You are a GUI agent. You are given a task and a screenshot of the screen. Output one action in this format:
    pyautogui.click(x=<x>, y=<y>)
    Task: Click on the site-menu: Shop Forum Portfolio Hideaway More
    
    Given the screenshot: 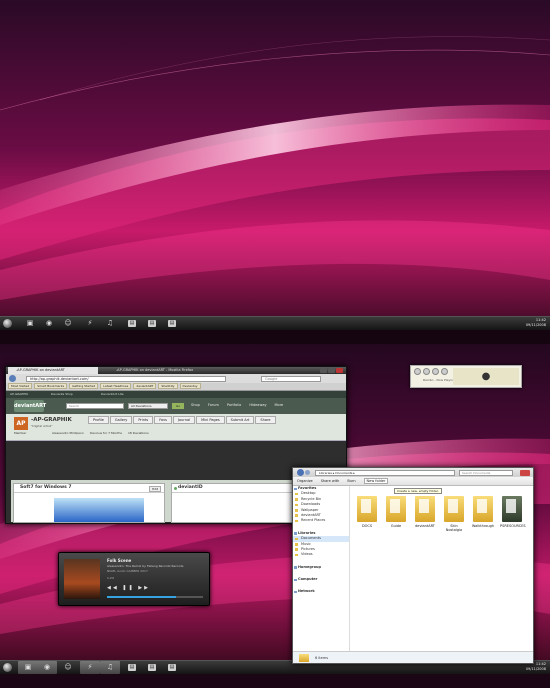 What is the action you would take?
    pyautogui.click(x=241, y=405)
    